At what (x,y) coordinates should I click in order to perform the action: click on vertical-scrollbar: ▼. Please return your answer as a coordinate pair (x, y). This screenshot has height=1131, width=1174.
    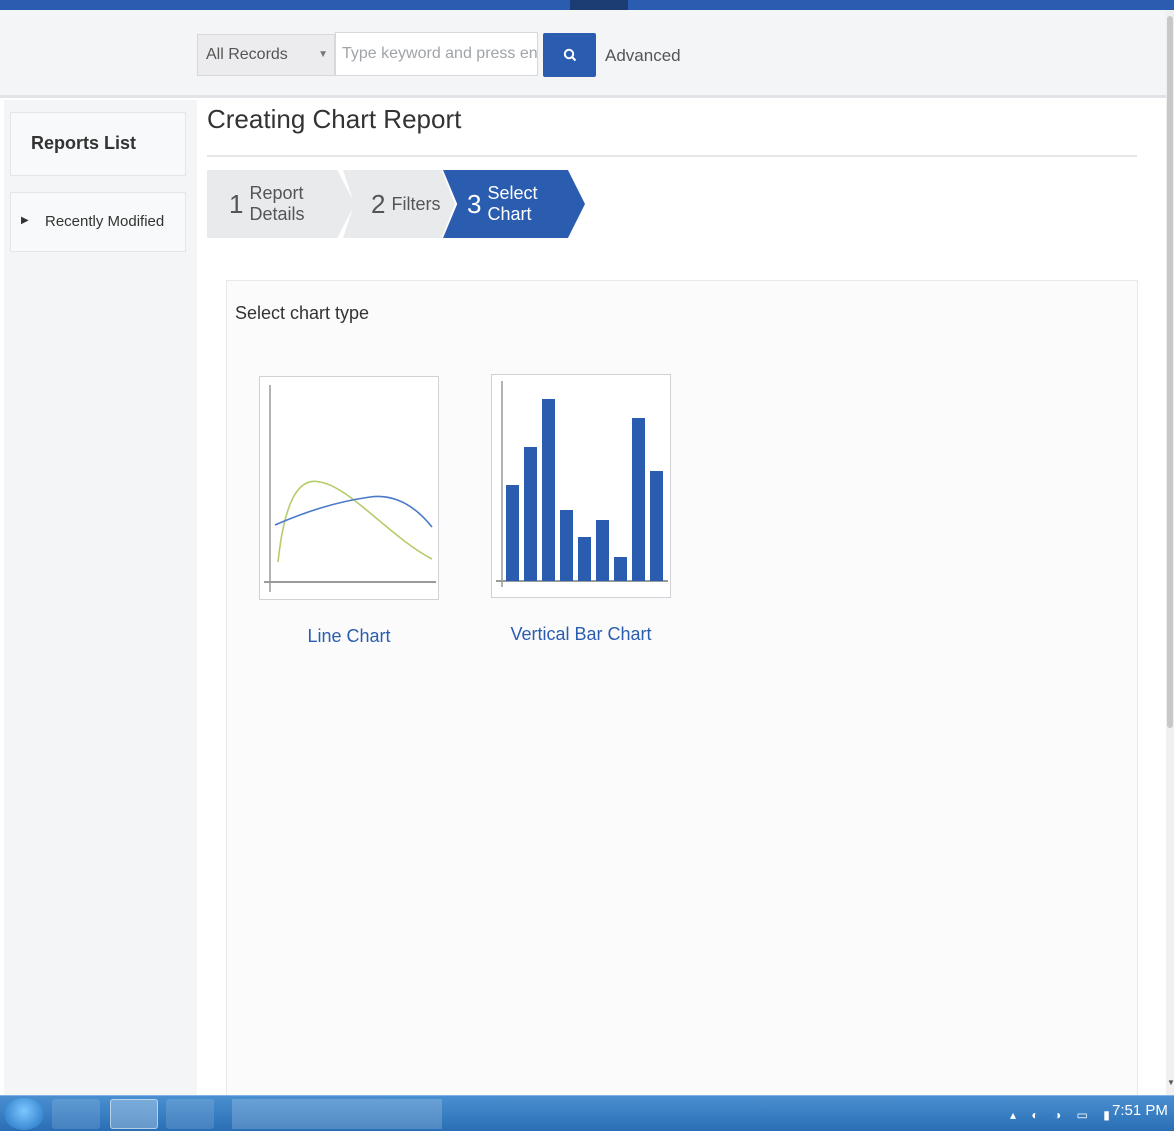
    Looking at the image, I should click on (1170, 552).